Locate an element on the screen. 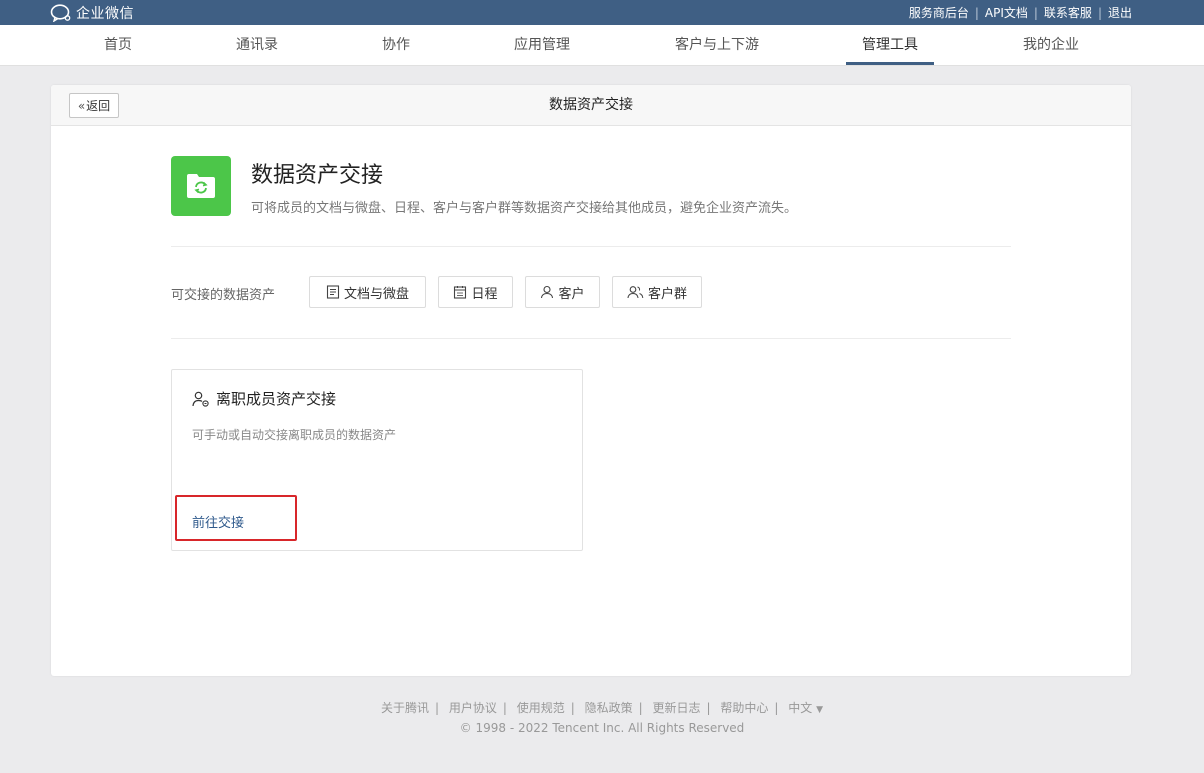 This screenshot has width=1204, height=773. document-icon is located at coordinates (333, 292).